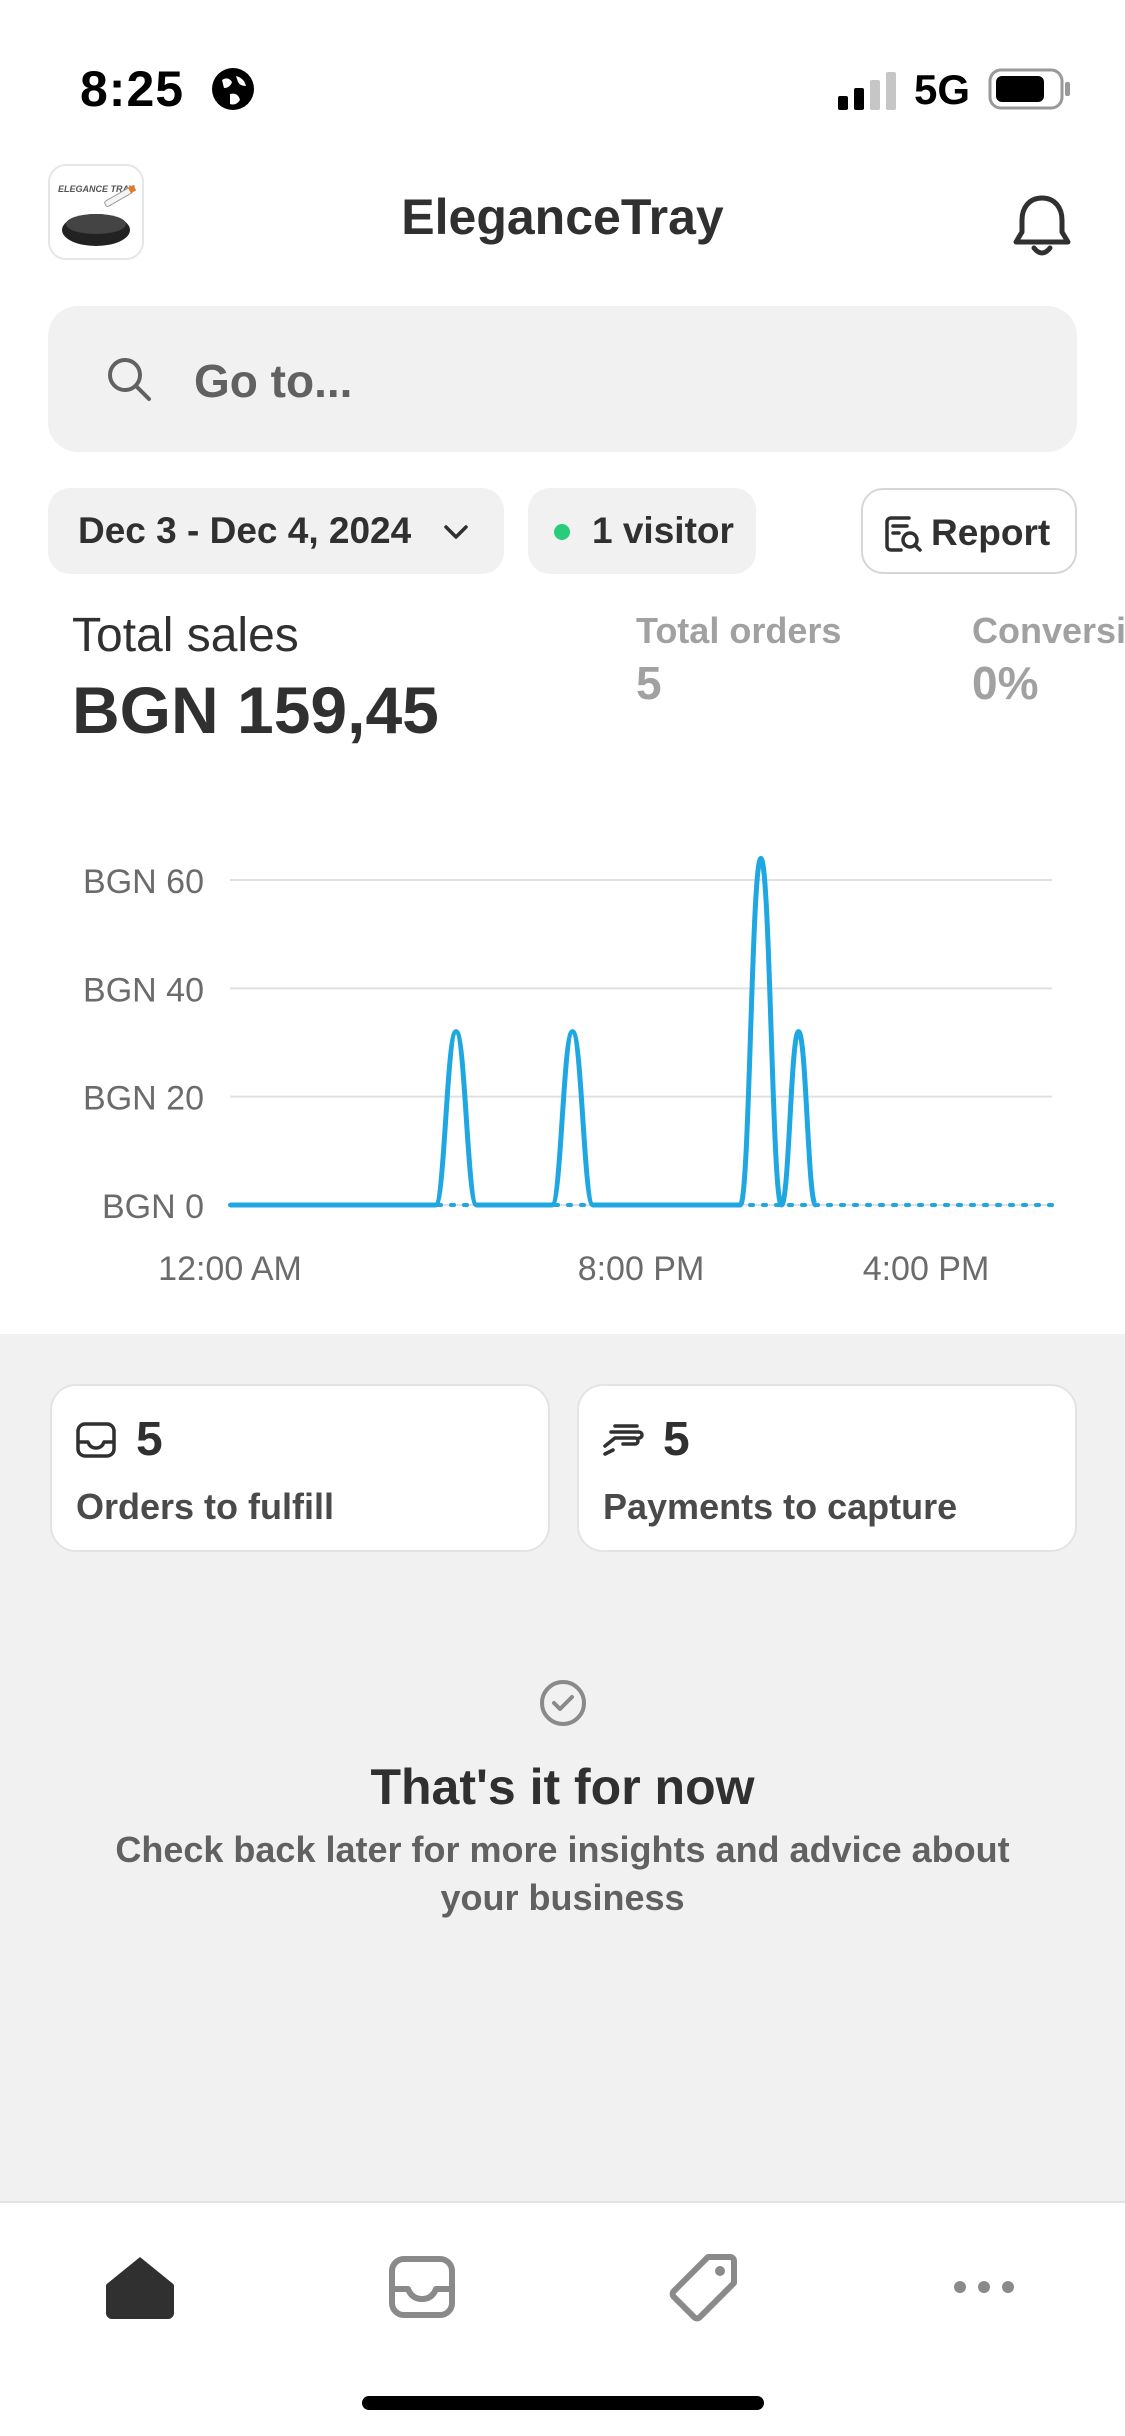  Describe the element at coordinates (129, 379) in the screenshot. I see `search-icon` at that location.